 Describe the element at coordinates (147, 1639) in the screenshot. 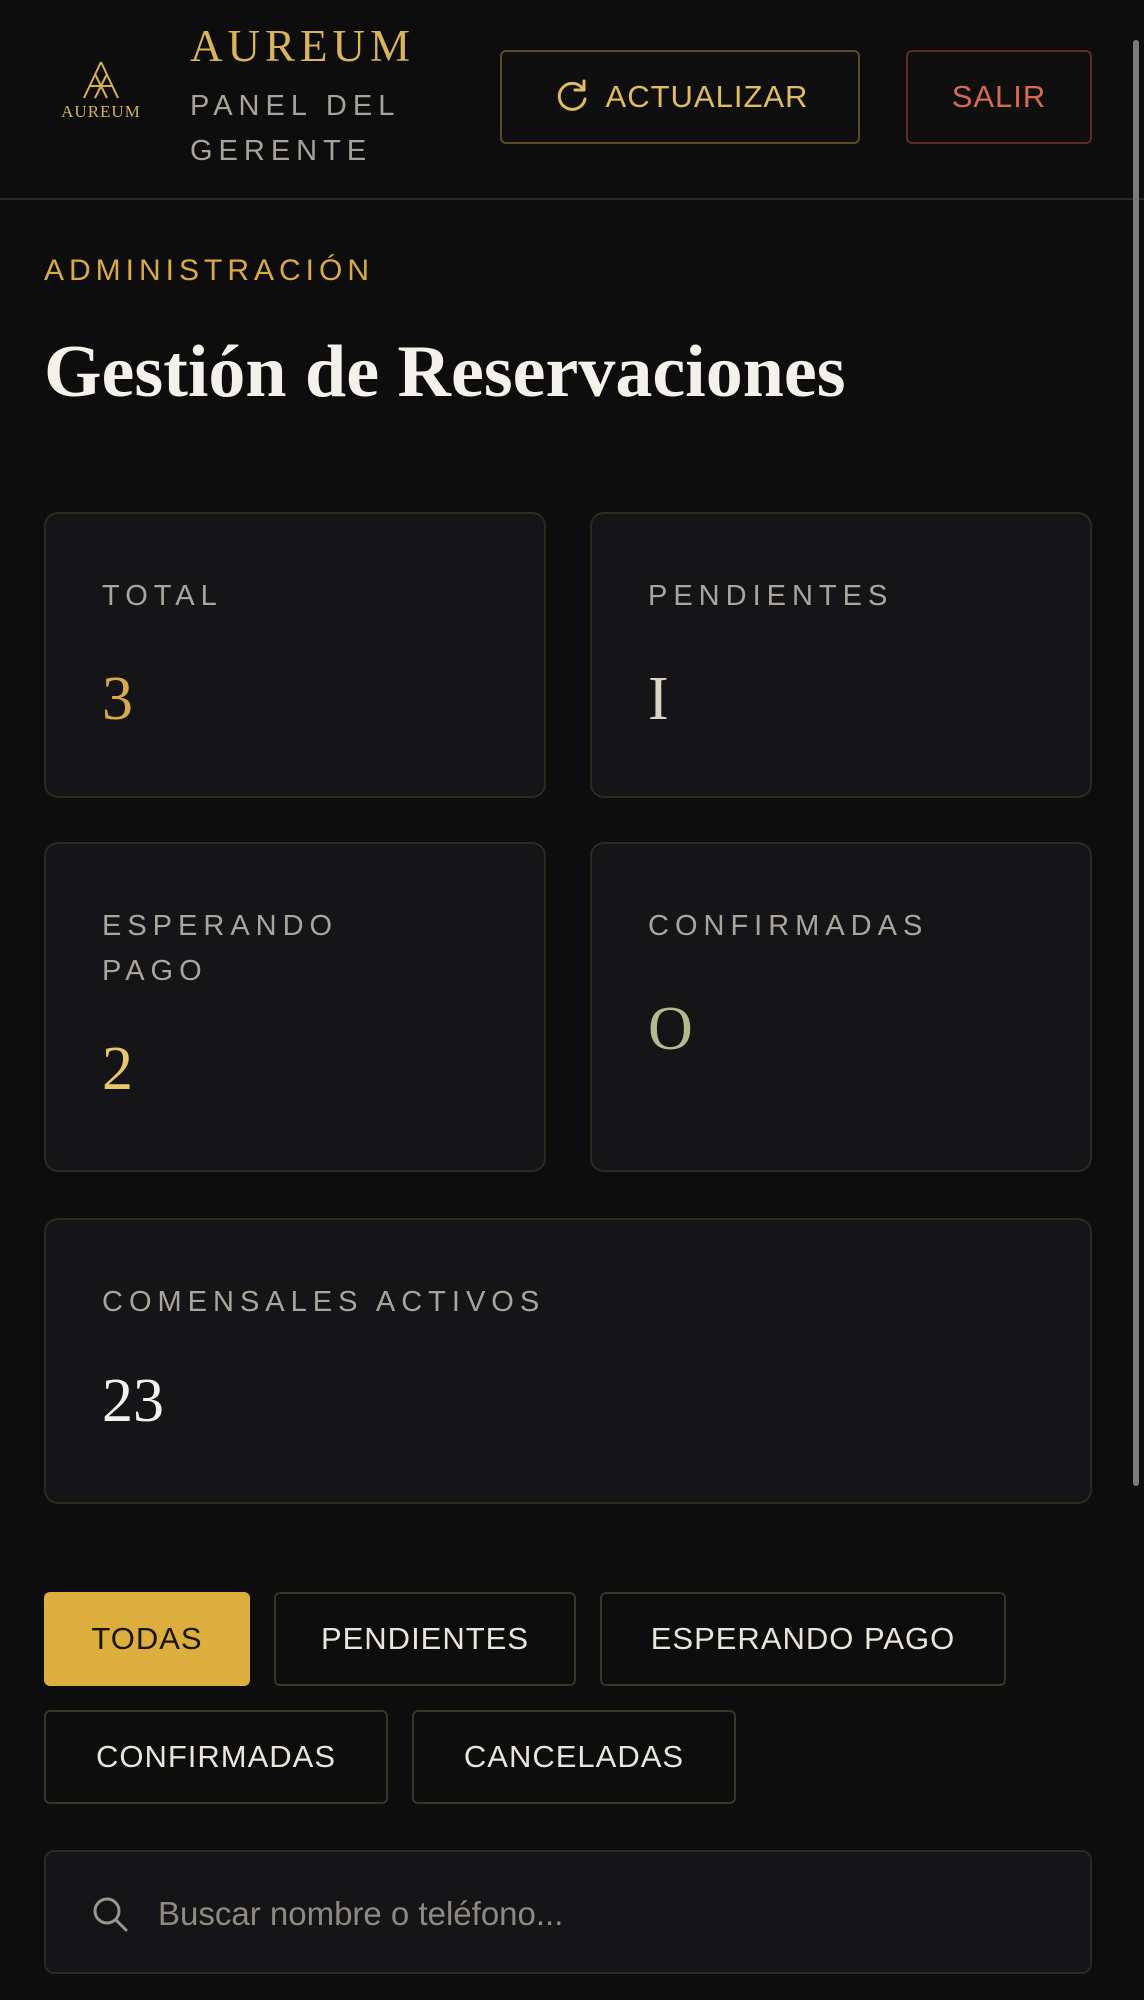

I see `filter-all: TODAS` at that location.